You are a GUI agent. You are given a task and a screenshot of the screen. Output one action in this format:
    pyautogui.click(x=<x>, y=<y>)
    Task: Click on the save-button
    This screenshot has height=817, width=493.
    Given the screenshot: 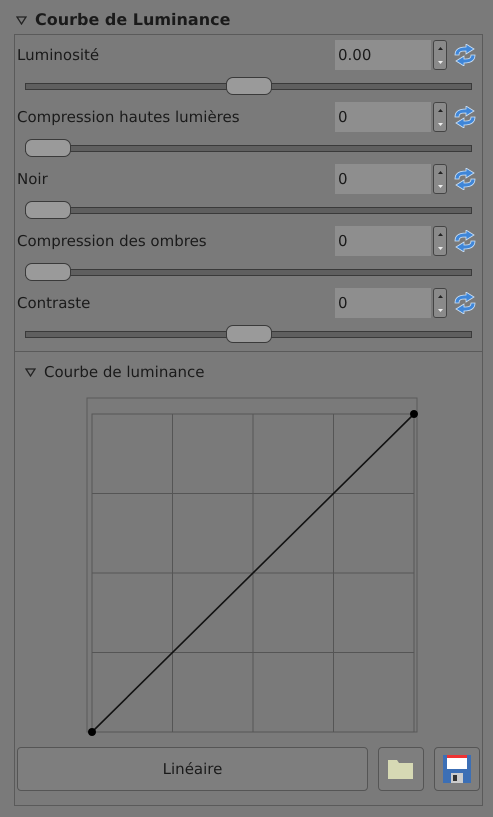 What is the action you would take?
    pyautogui.click(x=457, y=769)
    